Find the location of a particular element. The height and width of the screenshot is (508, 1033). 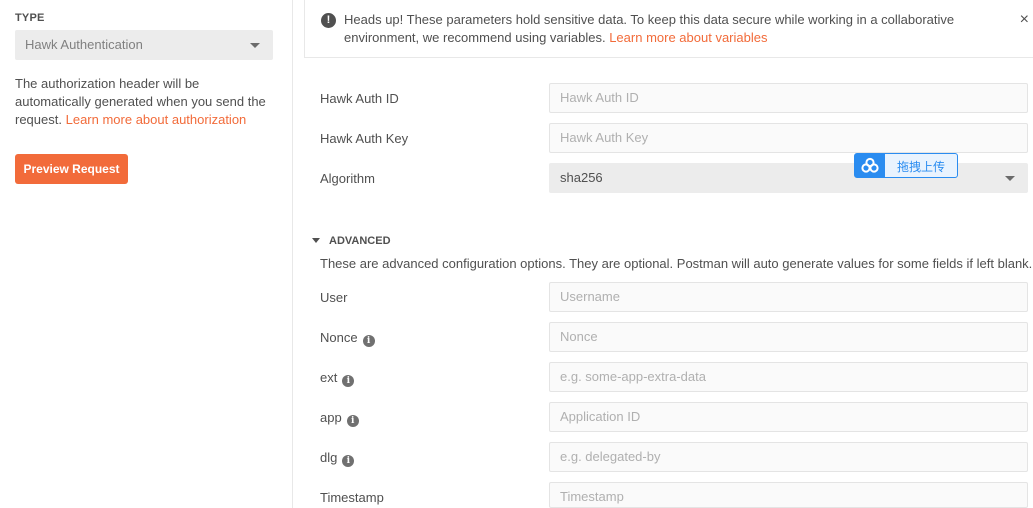

dlg-label: dlg i is located at coordinates (337, 458).